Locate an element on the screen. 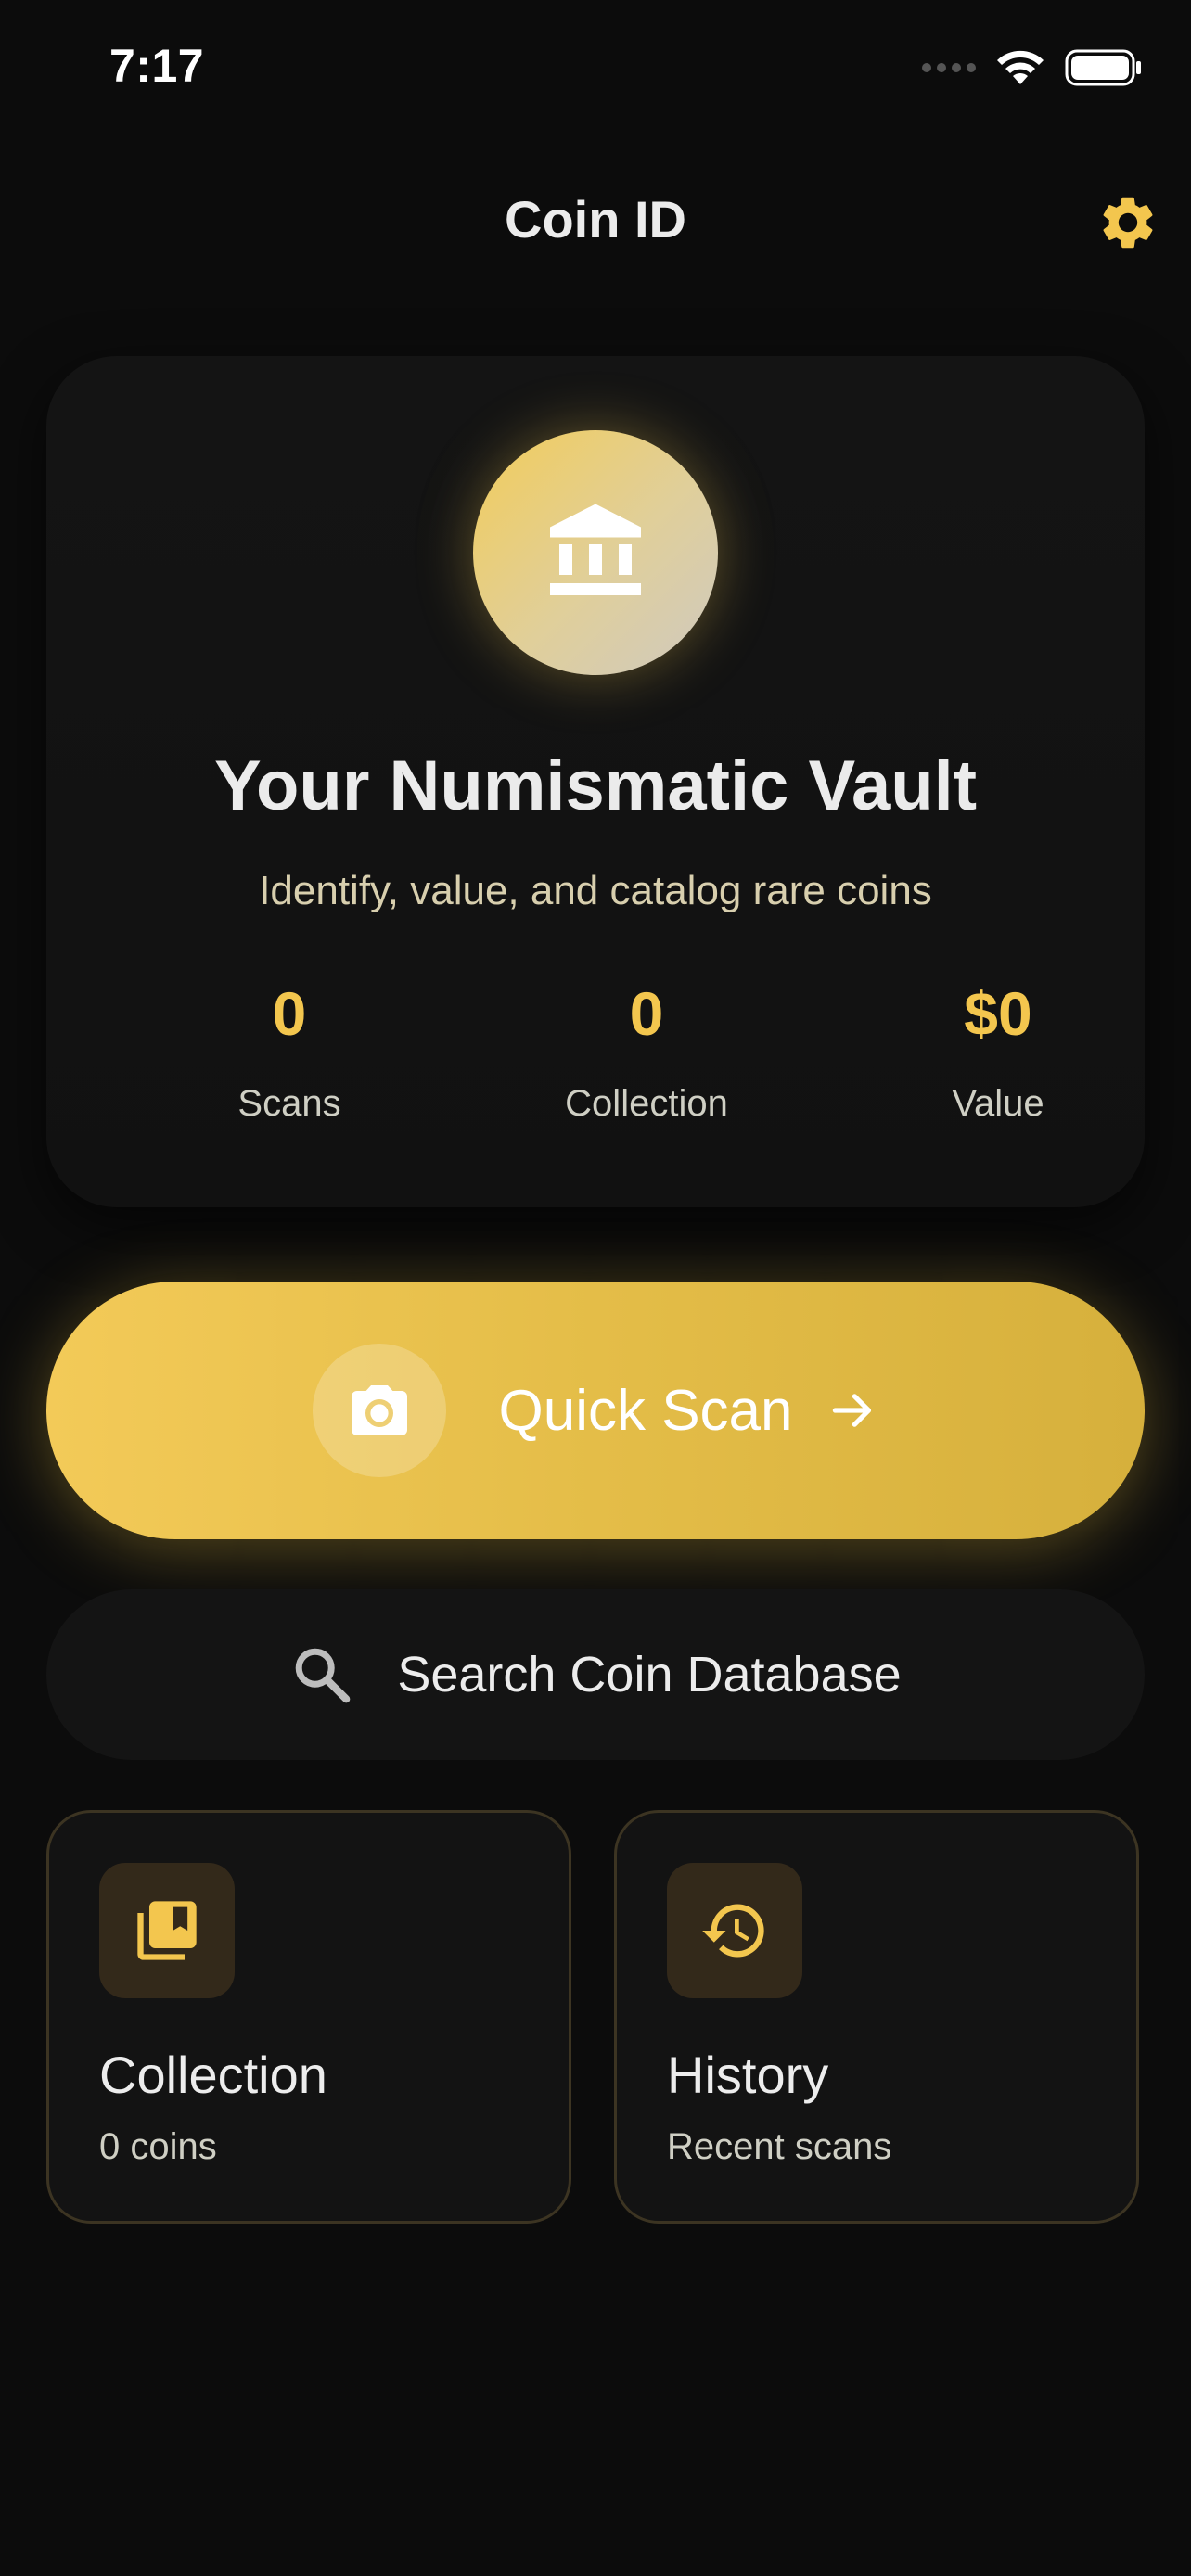 The width and height of the screenshot is (1191, 2576). collection-icon-box is located at coordinates (167, 1930).